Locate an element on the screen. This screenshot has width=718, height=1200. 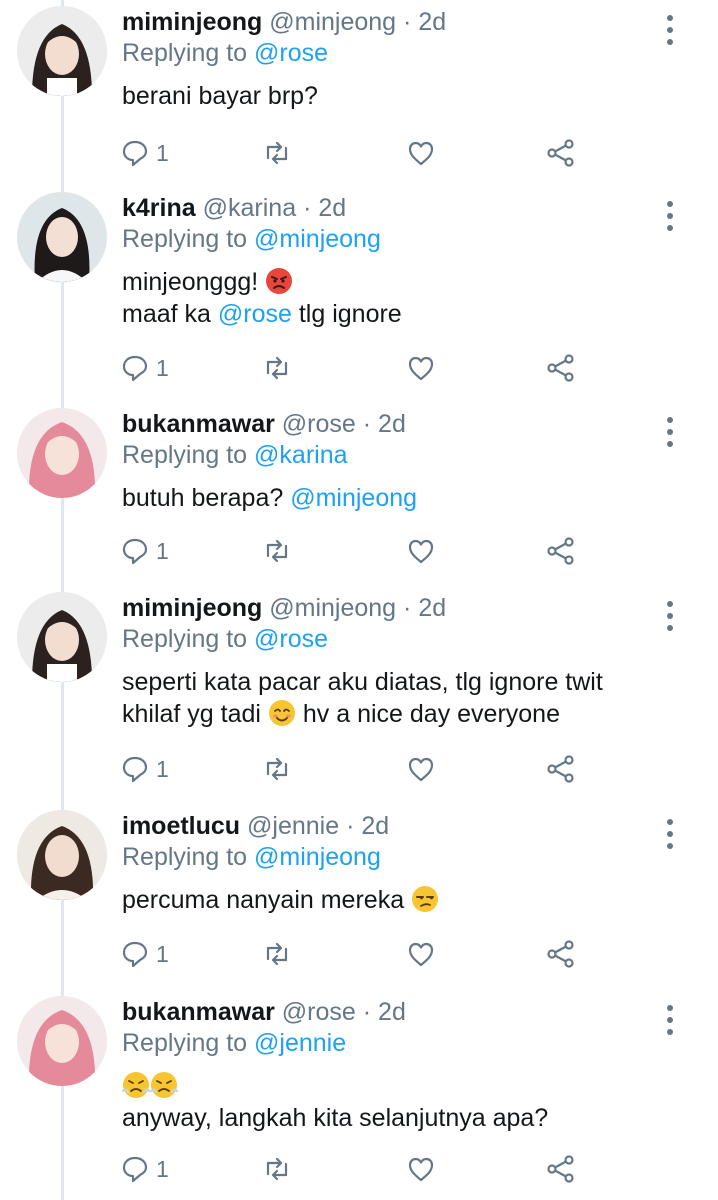
user-handle: @jennie is located at coordinates (293, 826).